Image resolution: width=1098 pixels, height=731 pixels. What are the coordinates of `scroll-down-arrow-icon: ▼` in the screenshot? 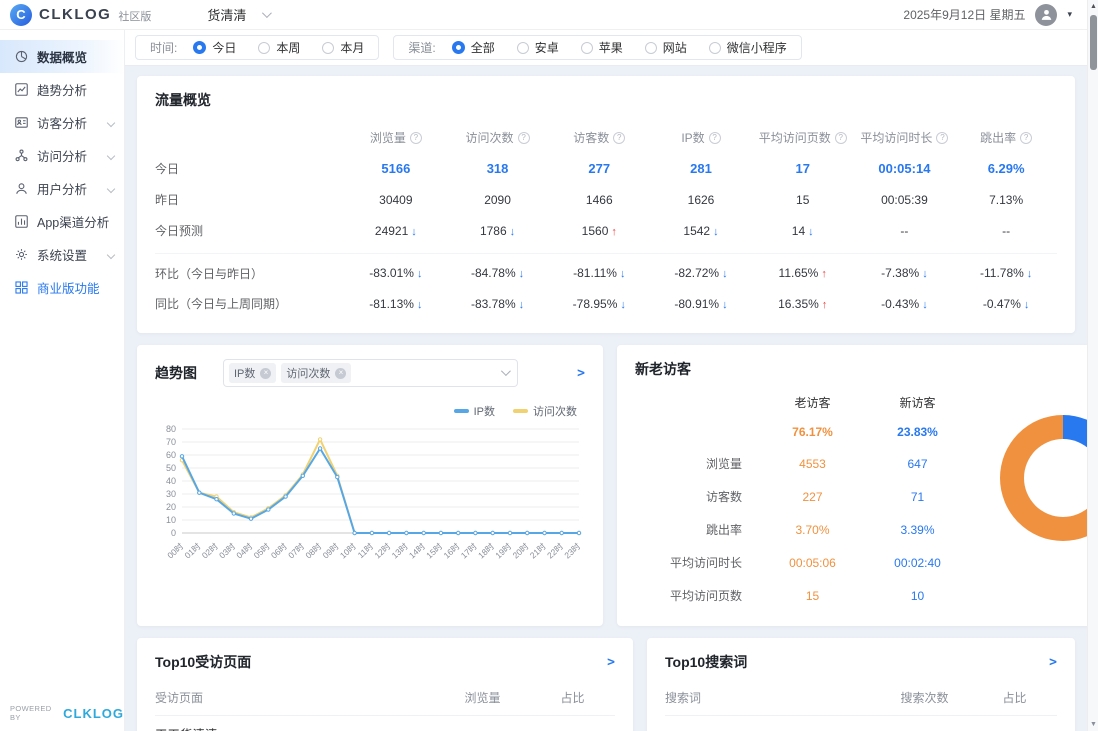 It's located at (1093, 724).